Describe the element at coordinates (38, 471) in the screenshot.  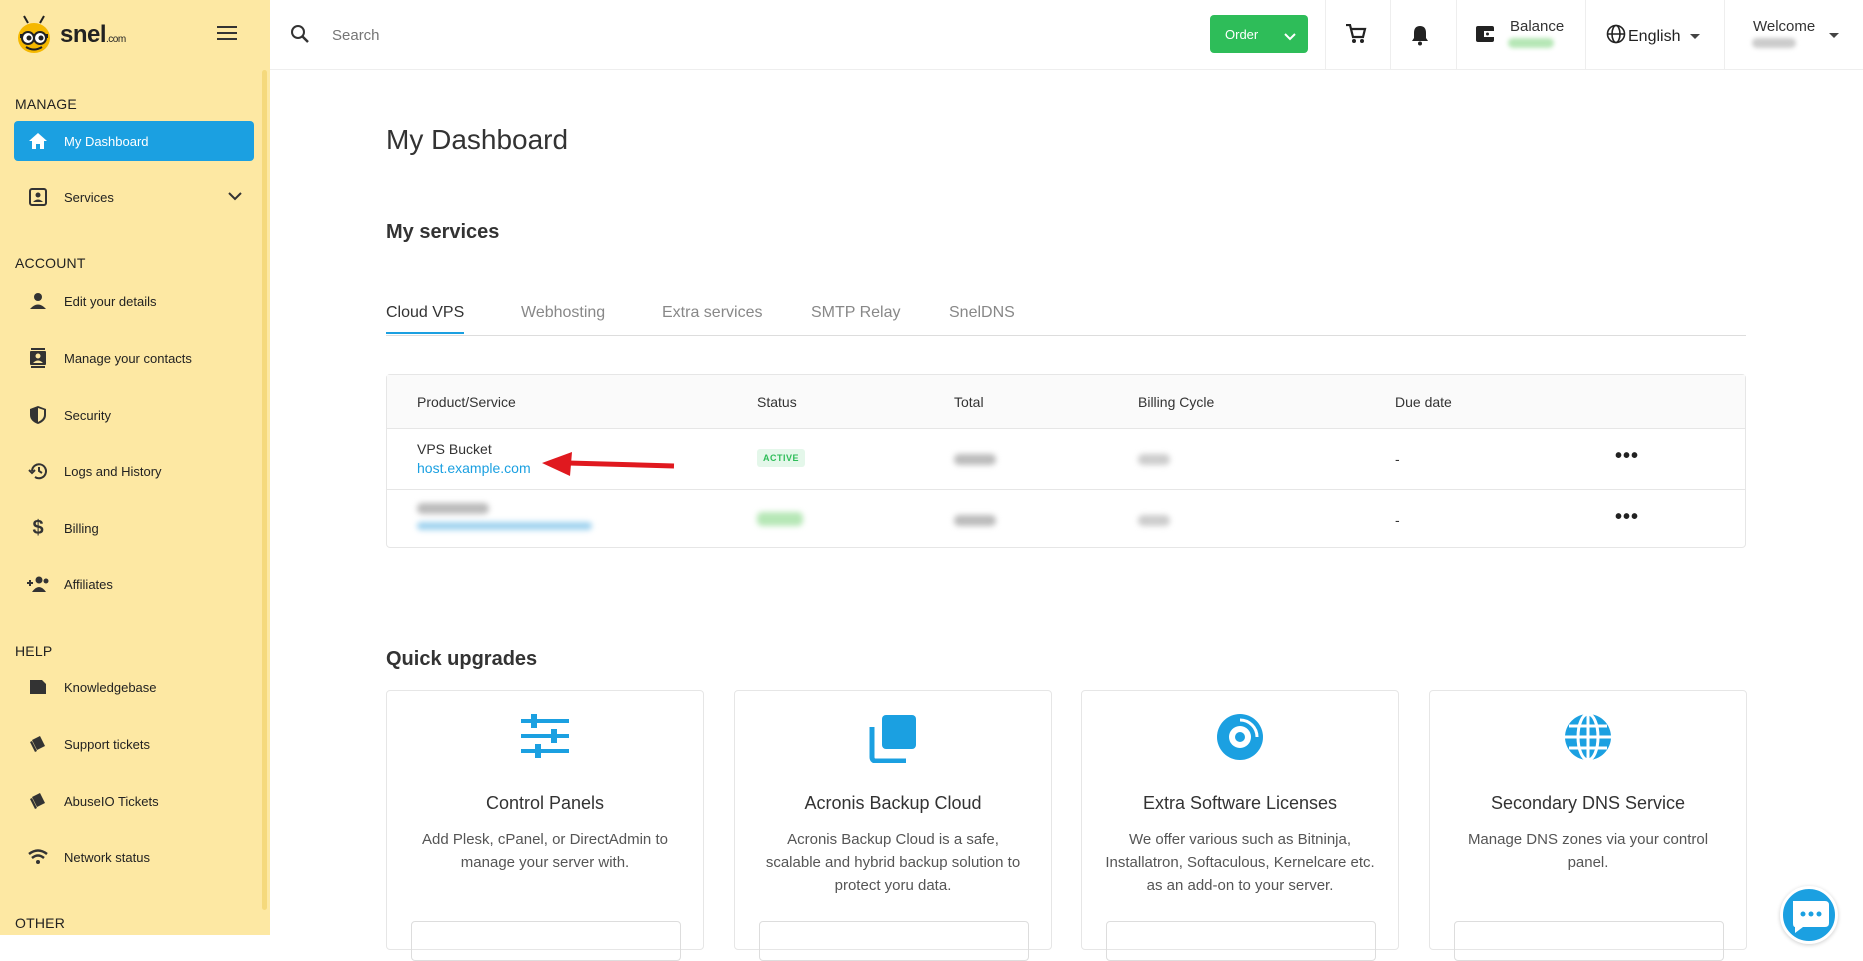
I see `history-icon` at that location.